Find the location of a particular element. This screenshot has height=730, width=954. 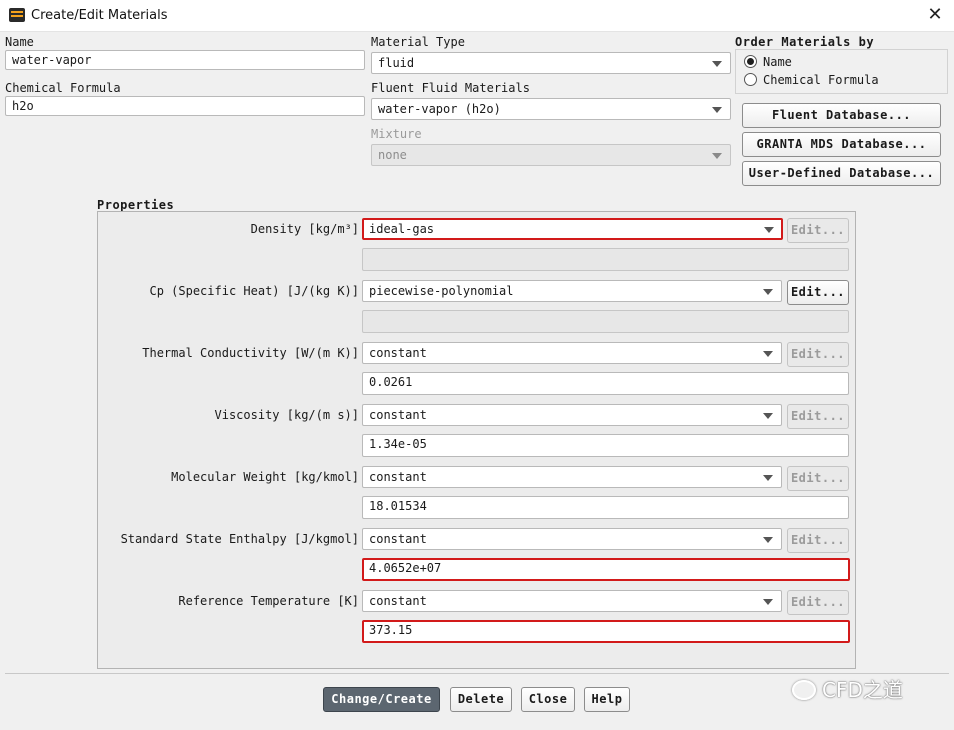

material-type-dropdown: fluid is located at coordinates (551, 63).